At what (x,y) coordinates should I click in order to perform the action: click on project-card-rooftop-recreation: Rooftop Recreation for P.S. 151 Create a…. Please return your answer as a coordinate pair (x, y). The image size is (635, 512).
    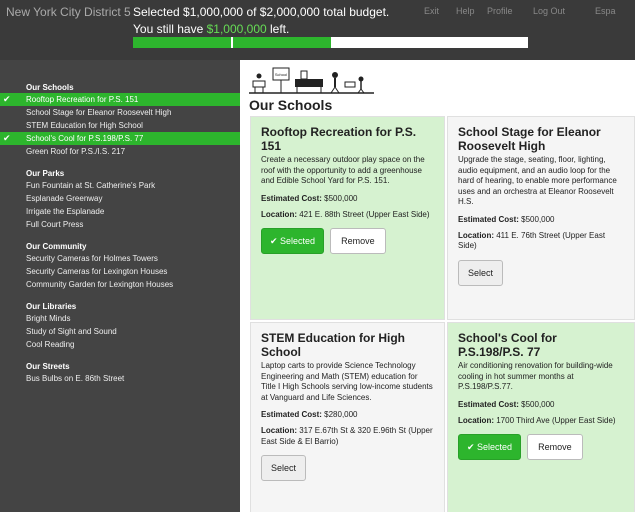
    Looking at the image, I should click on (347, 218).